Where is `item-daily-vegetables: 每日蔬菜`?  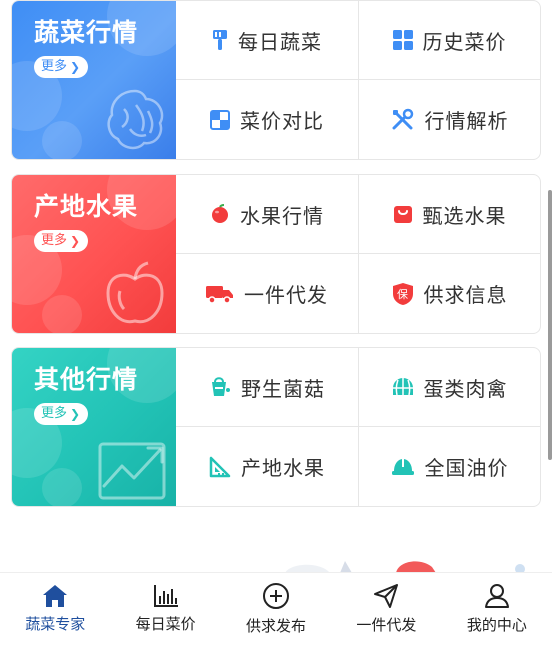
item-daily-vegetables: 每日蔬菜 is located at coordinates (267, 40).